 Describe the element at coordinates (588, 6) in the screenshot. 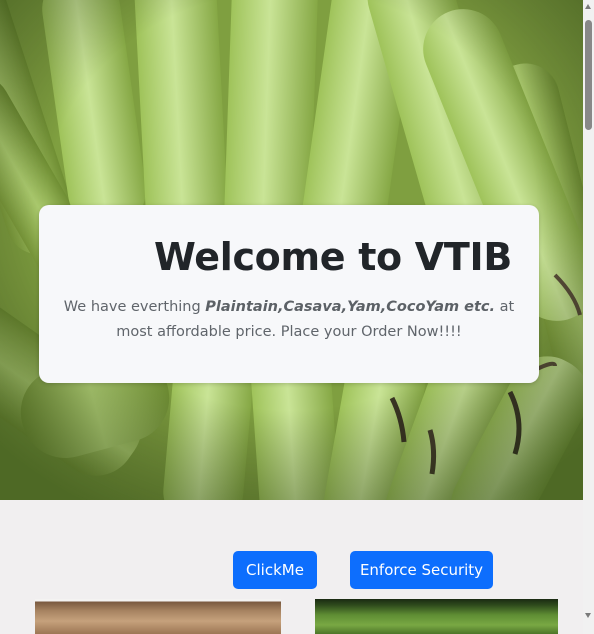

I see `scroll-up-arrow-icon` at that location.